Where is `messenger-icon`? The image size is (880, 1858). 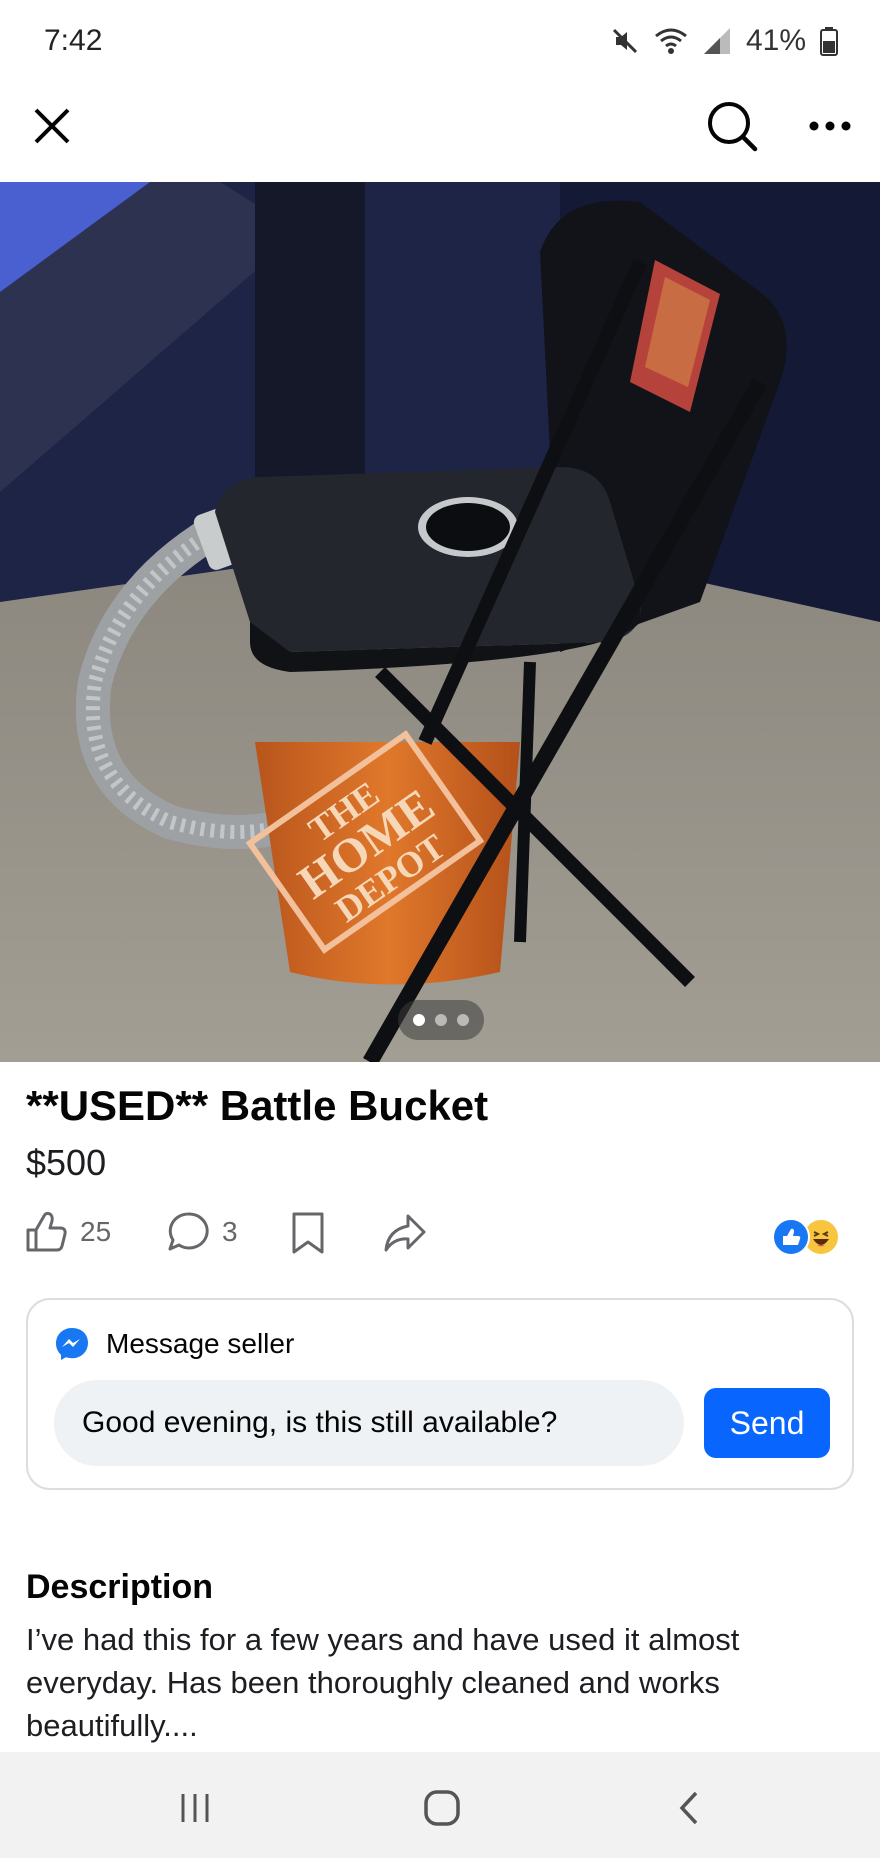 messenger-icon is located at coordinates (72, 1344).